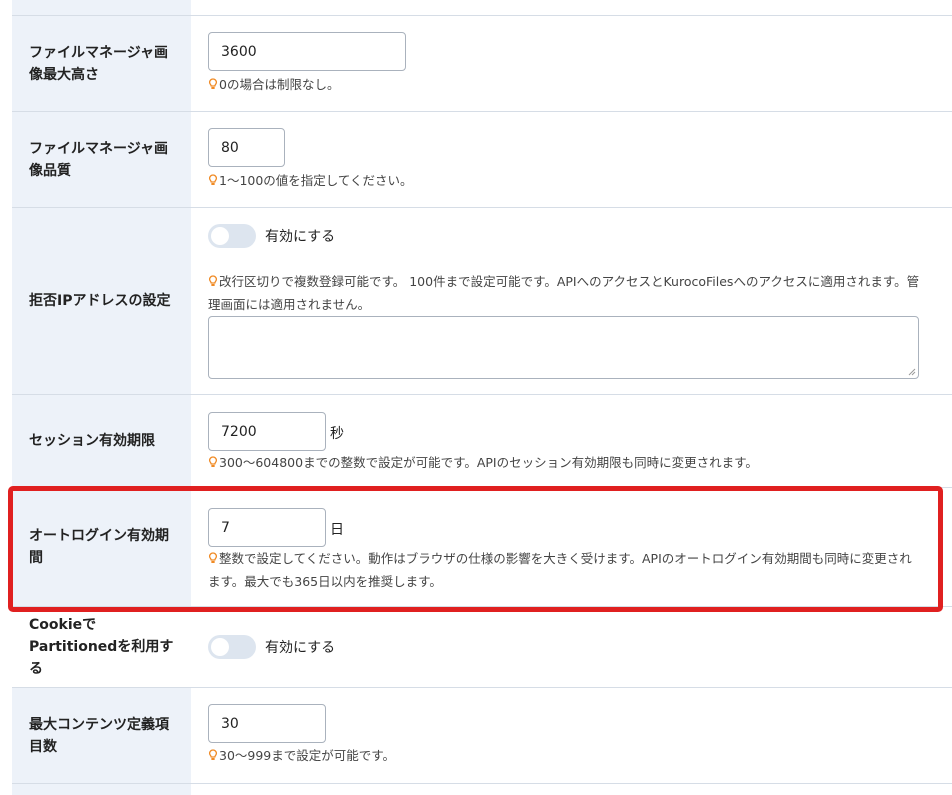 The image size is (952, 795). I want to click on fm-quality-label: ファイルマネージャ画像品質, so click(99, 159).